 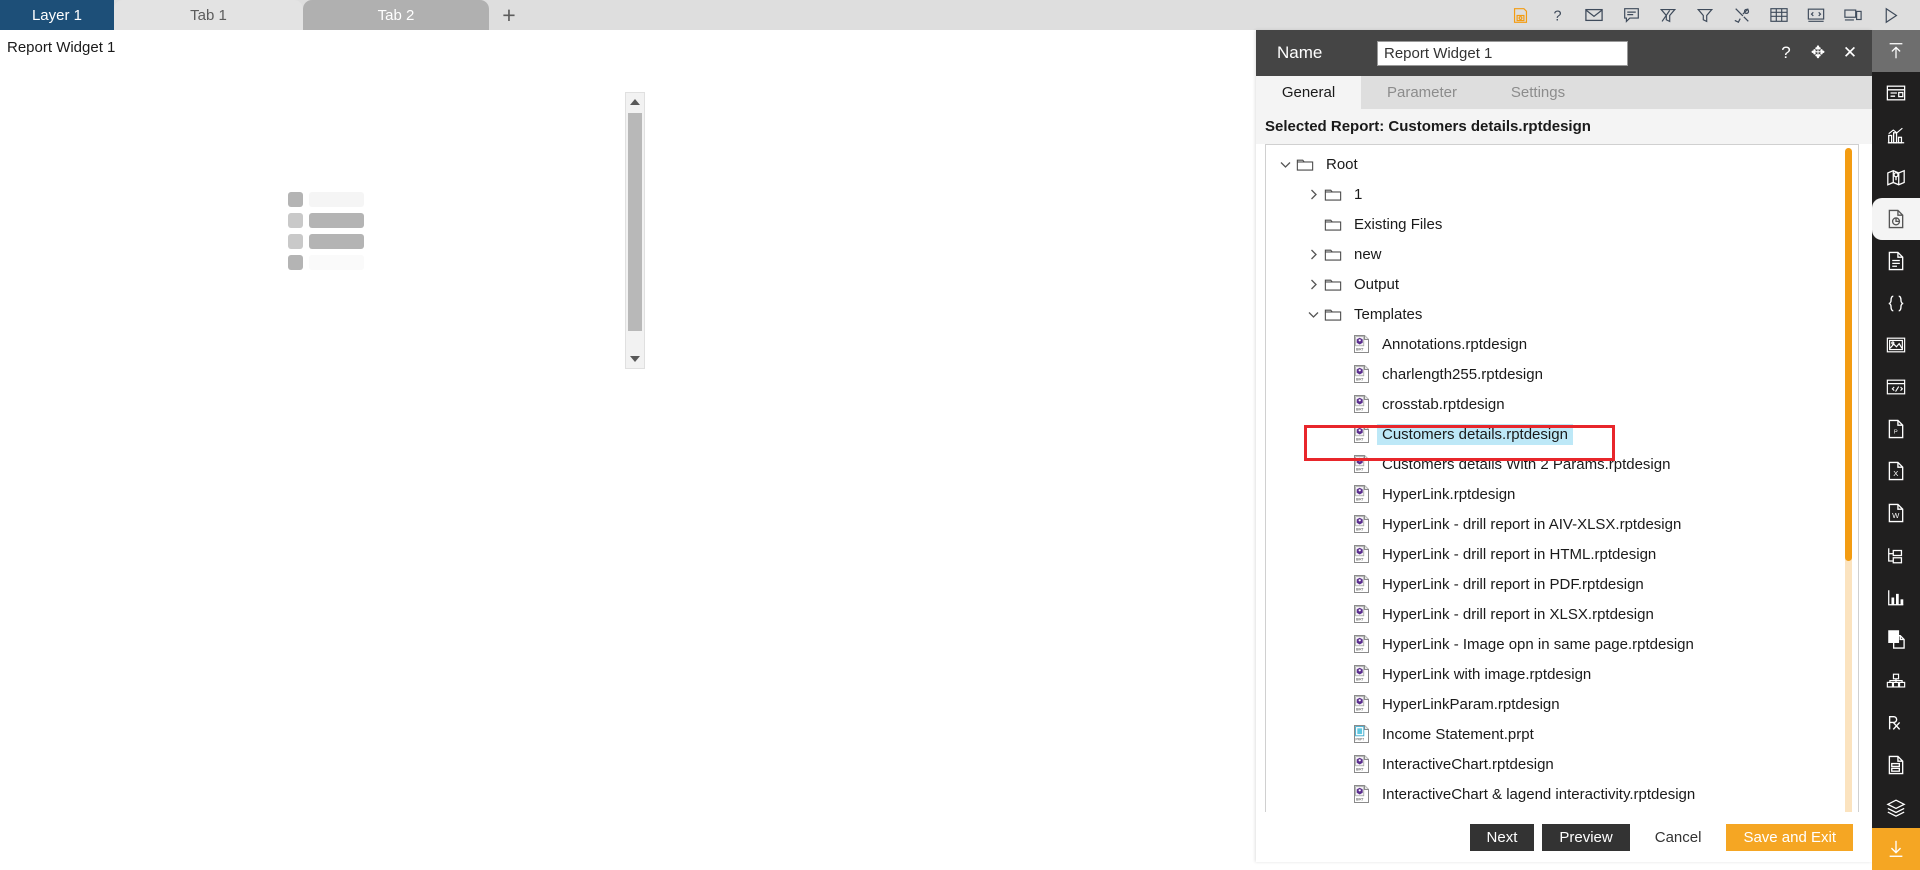 What do you see at coordinates (1594, 15) in the screenshot?
I see `mail-icon` at bounding box center [1594, 15].